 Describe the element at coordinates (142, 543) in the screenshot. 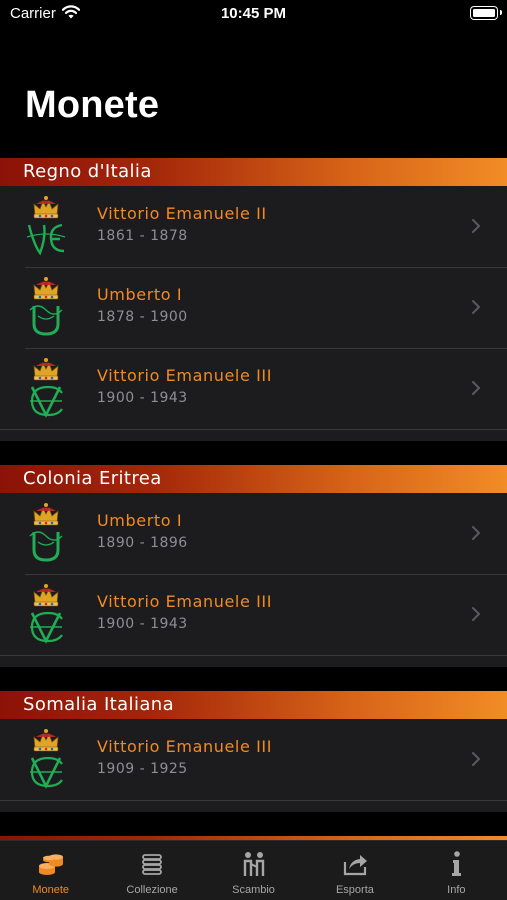

I see `reign-years: 1890 - 1896` at that location.